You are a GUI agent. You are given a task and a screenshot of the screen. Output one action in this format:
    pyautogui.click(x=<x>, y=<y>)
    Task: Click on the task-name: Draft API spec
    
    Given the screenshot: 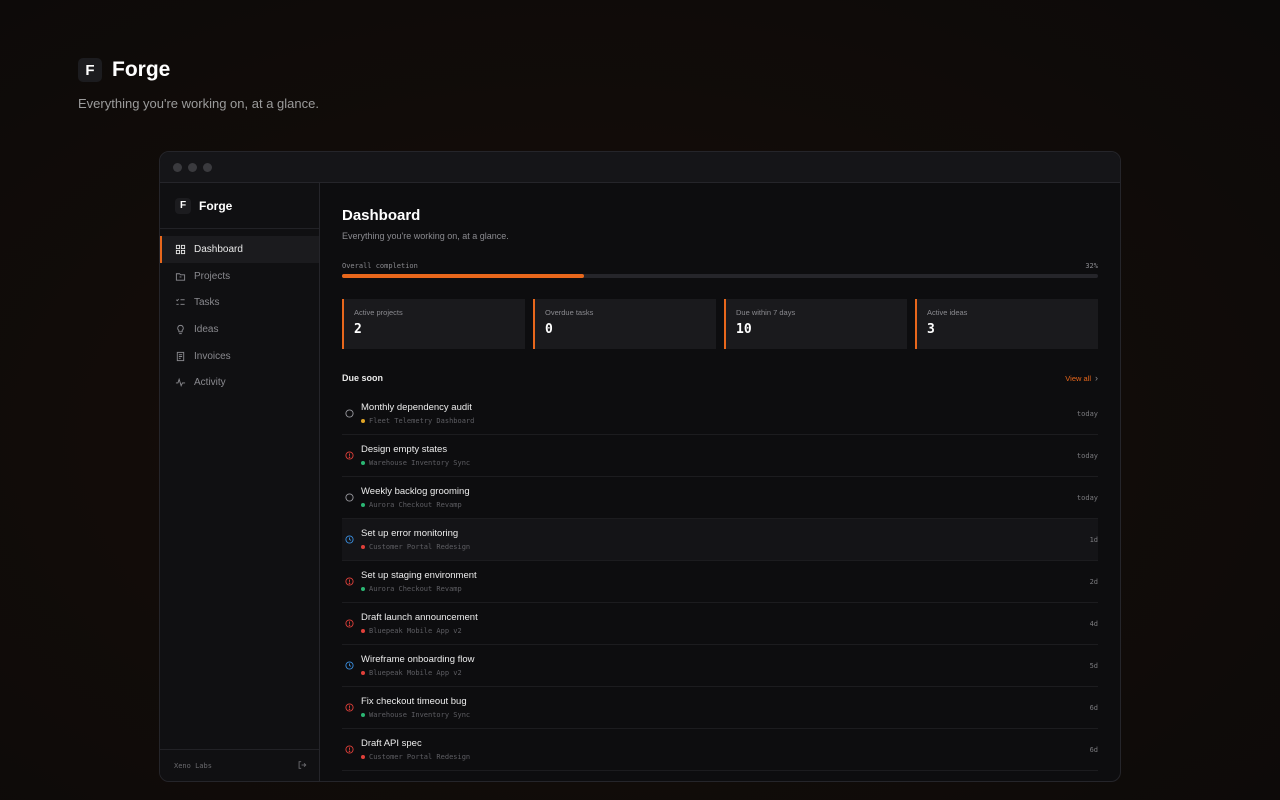 What is the action you would take?
    pyautogui.click(x=391, y=743)
    